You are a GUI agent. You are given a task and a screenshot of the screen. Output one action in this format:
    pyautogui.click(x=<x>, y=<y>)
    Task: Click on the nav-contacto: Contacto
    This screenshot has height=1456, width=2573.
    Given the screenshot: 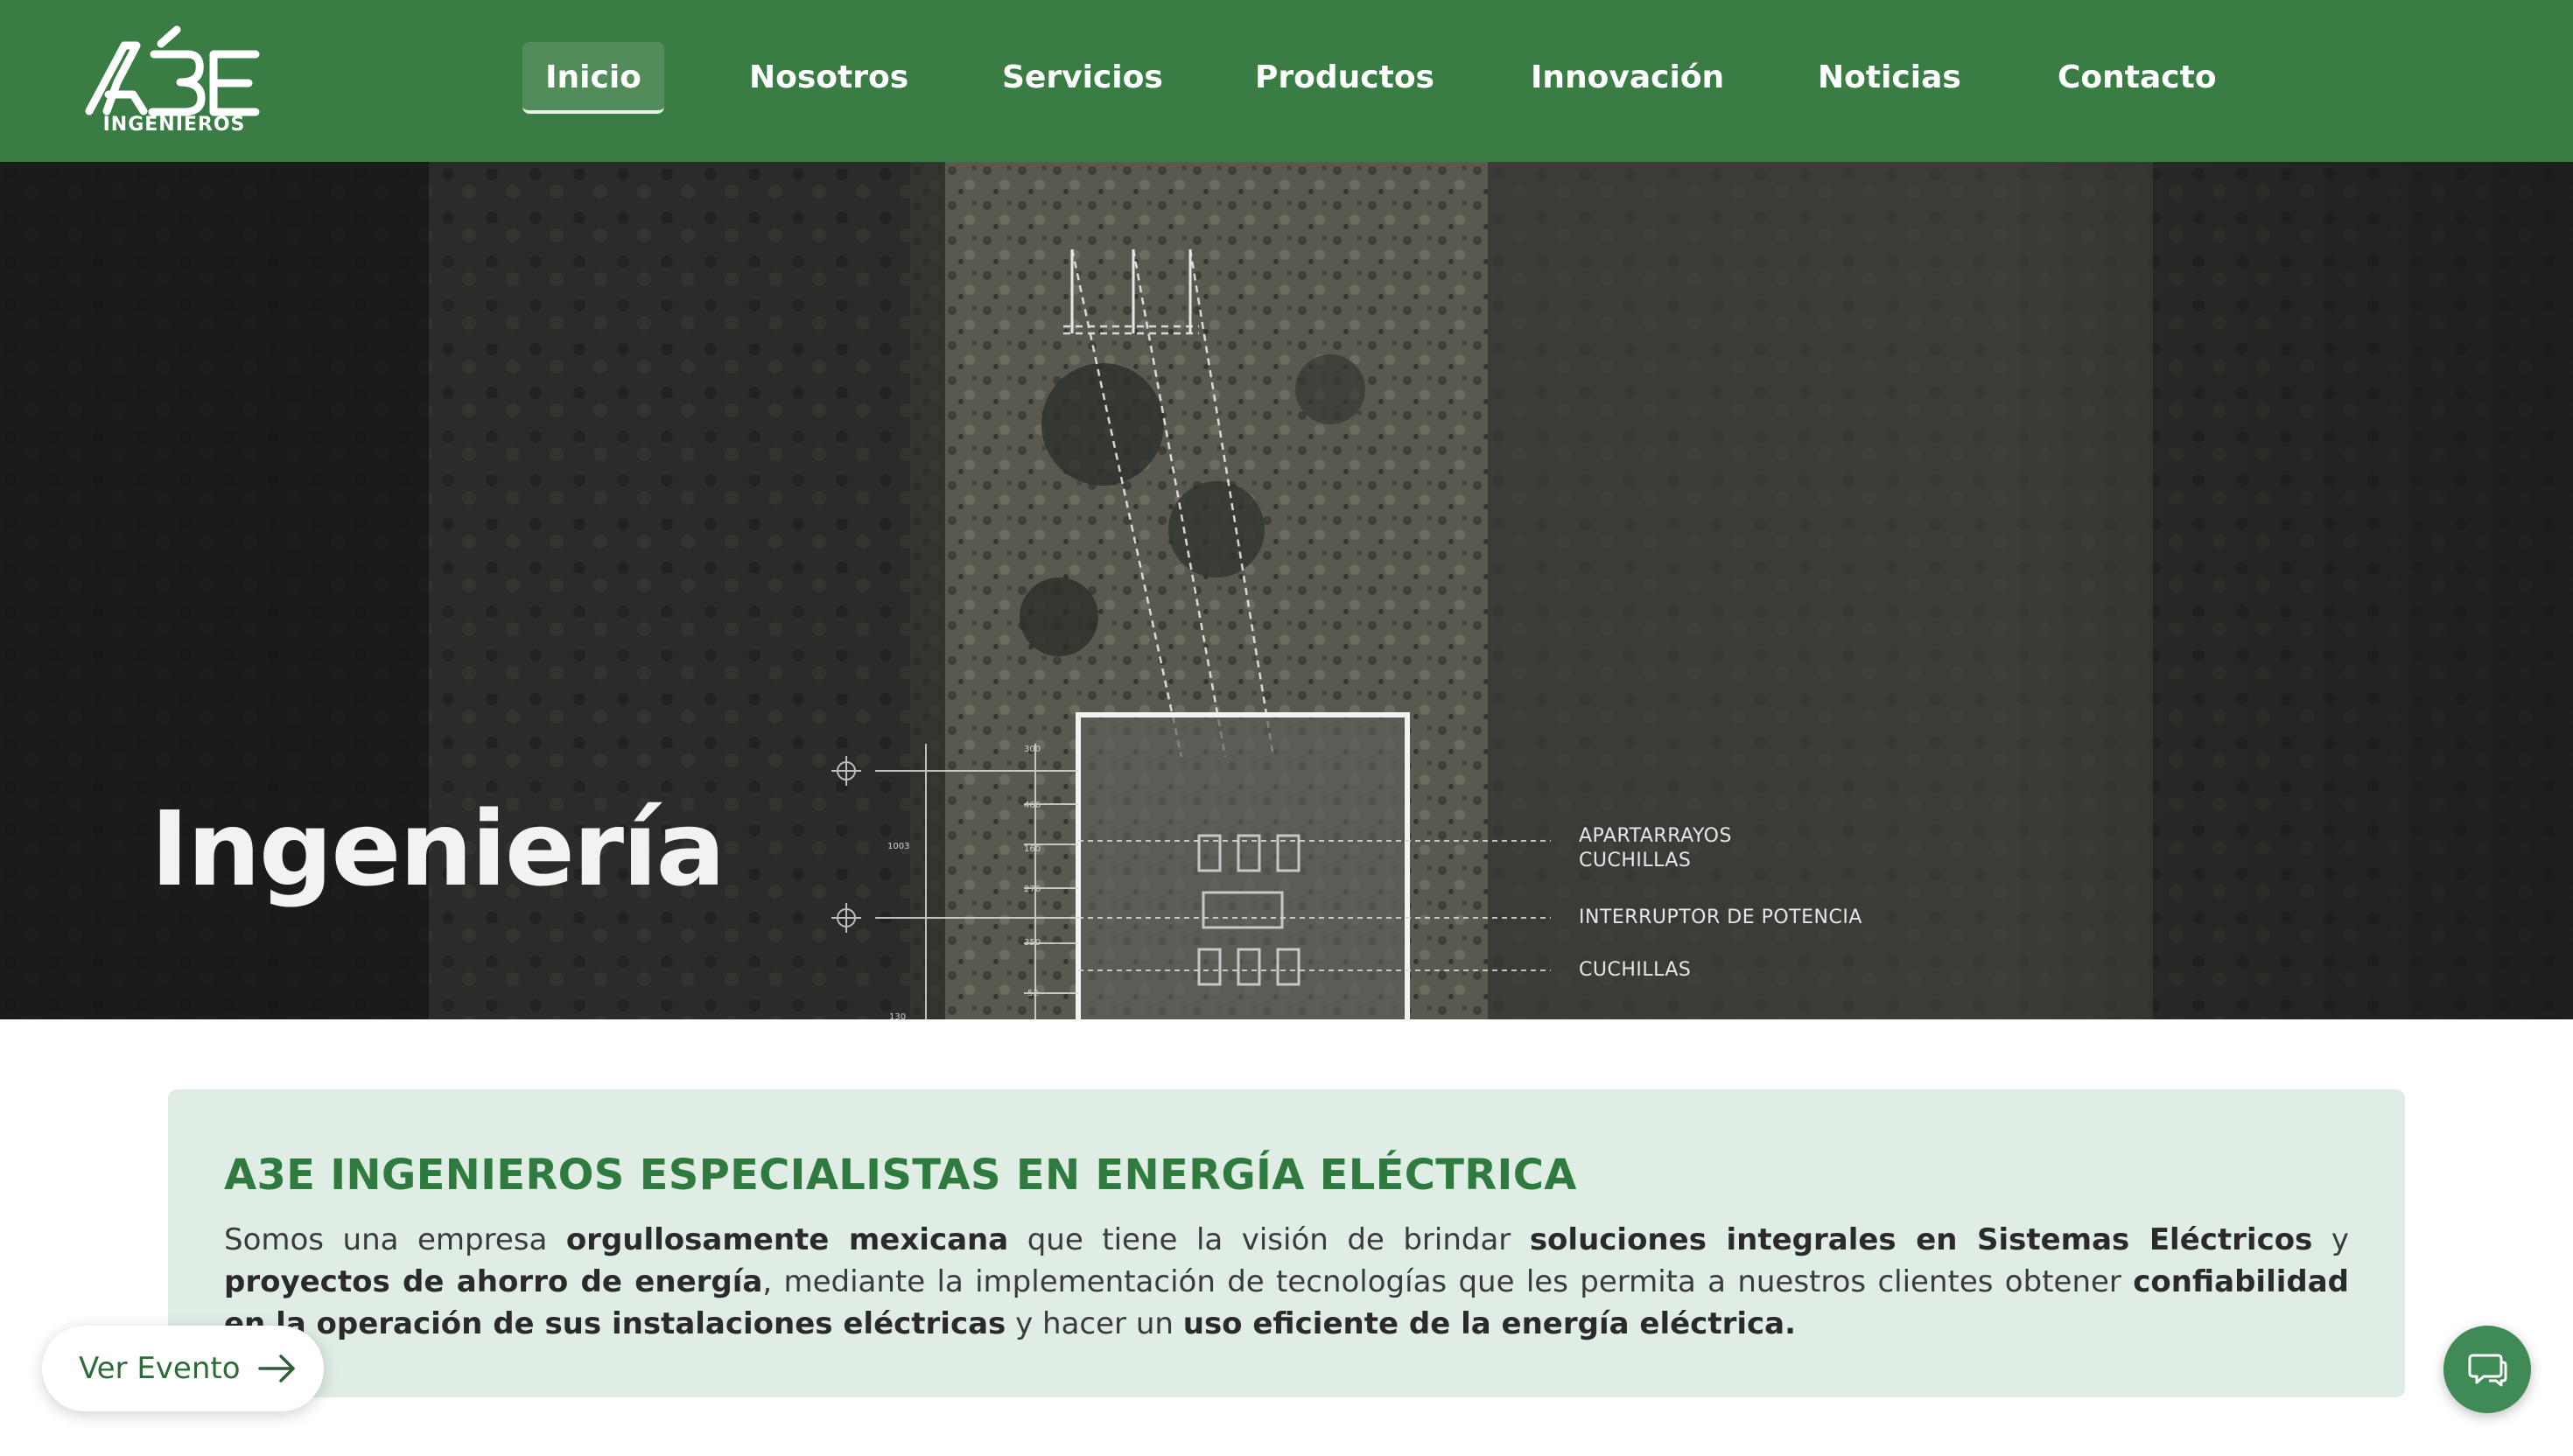 What is the action you would take?
    pyautogui.click(x=2137, y=78)
    